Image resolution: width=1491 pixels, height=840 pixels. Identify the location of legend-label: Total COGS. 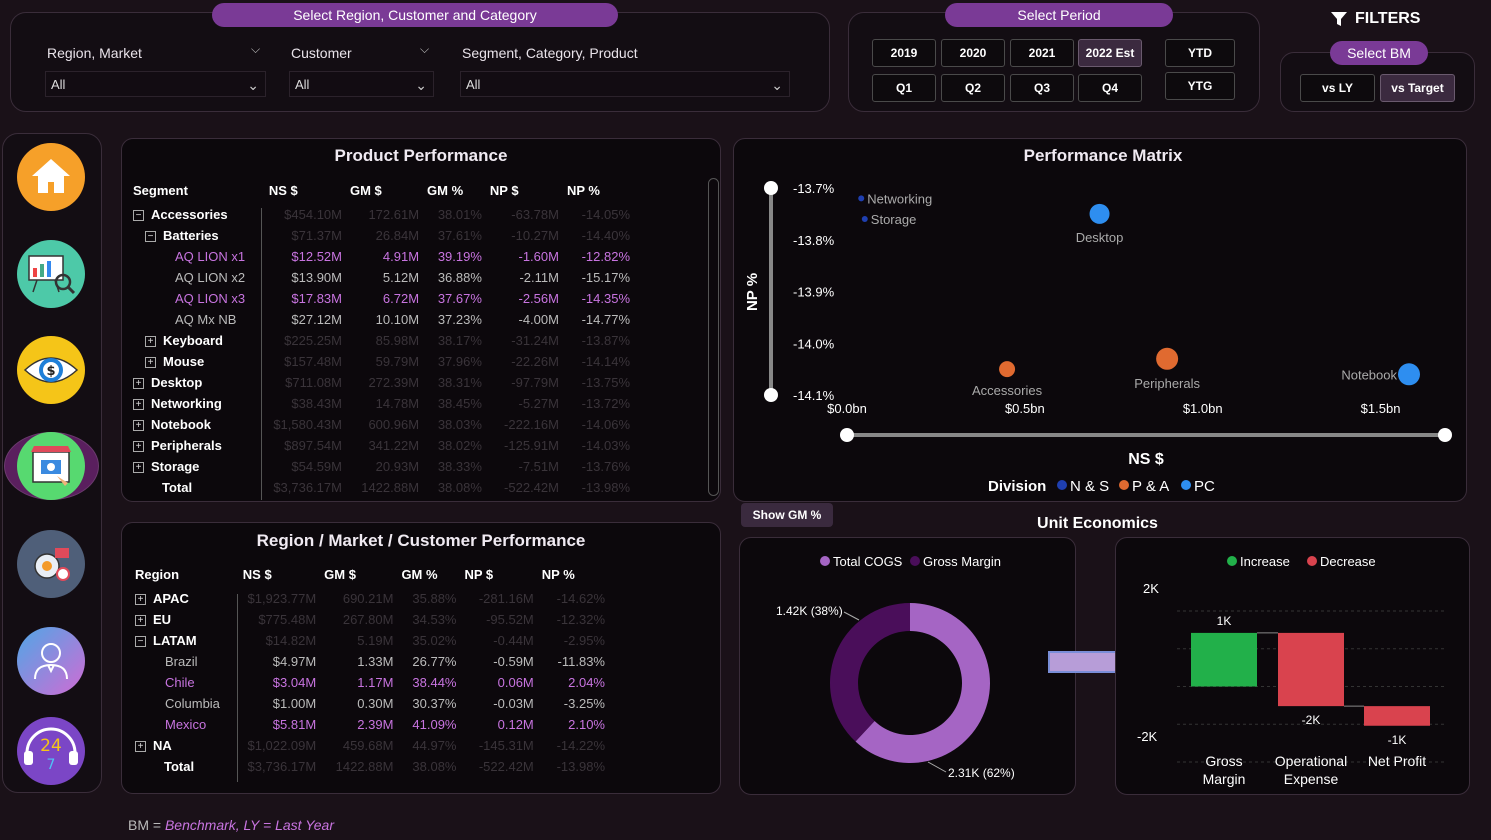
(868, 561).